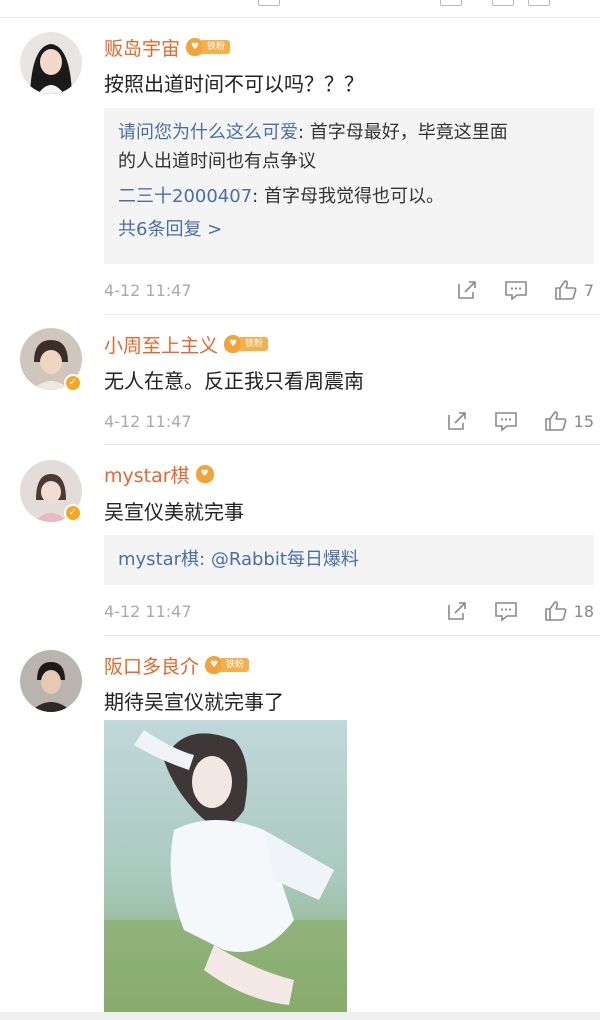 This screenshot has height=1020, width=600. What do you see at coordinates (225, 866) in the screenshot?
I see `attached-photo` at bounding box center [225, 866].